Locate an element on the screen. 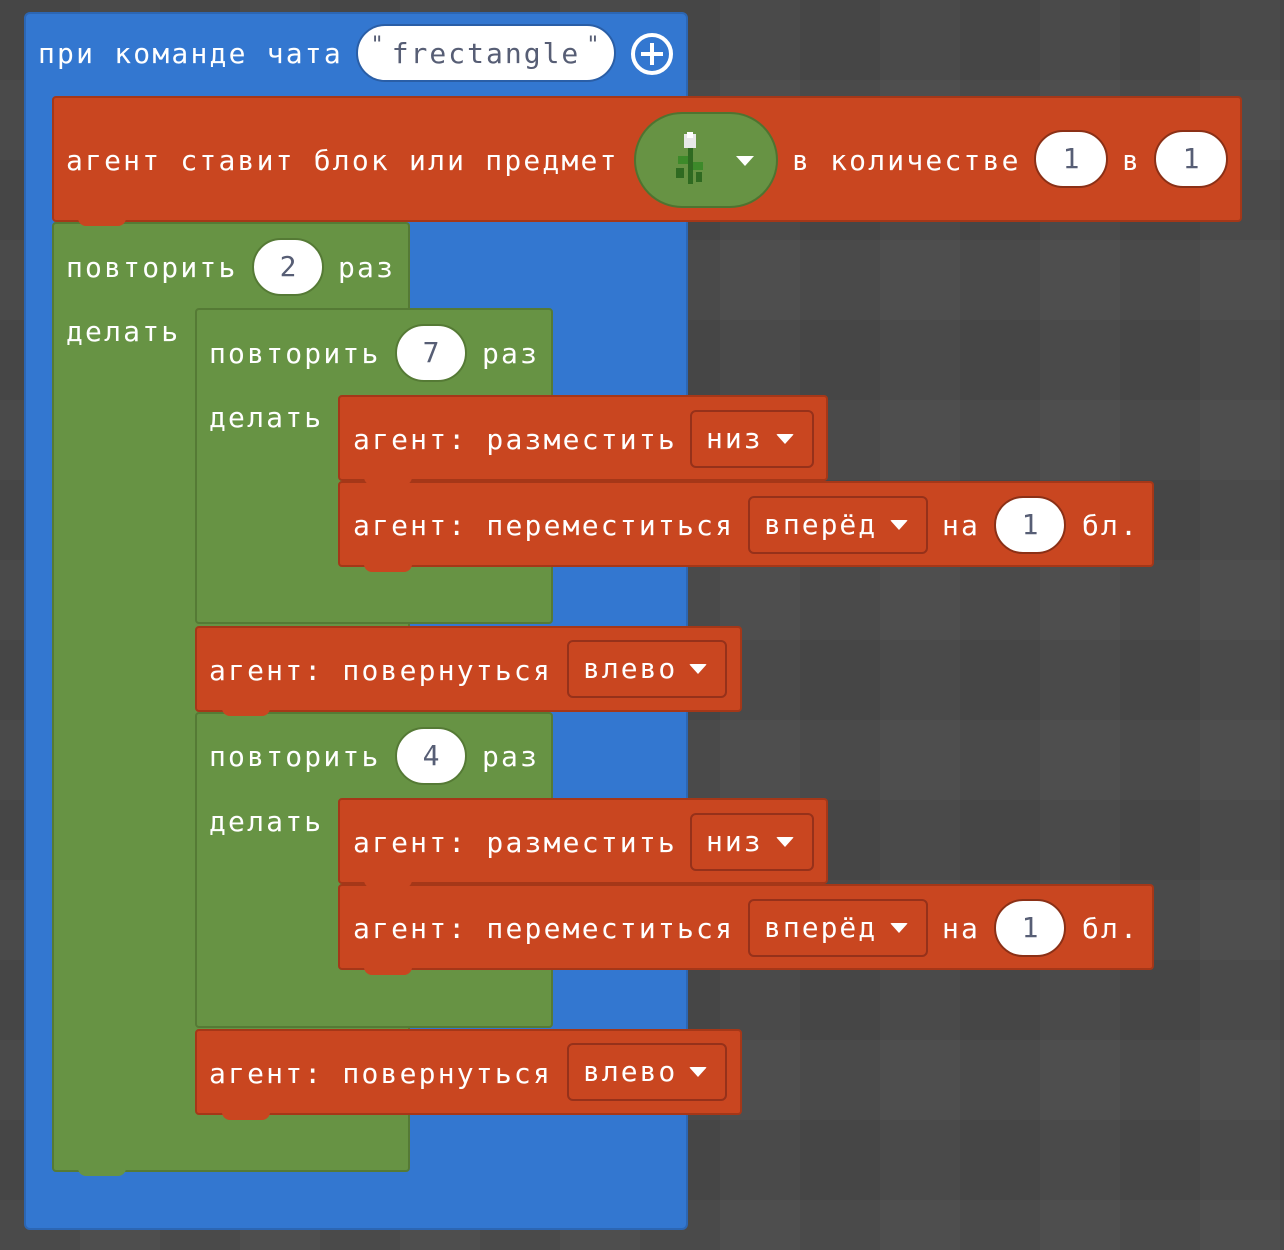 This screenshot has width=1284, height=1250. repeat-7-times-input: 7 is located at coordinates (431, 353).